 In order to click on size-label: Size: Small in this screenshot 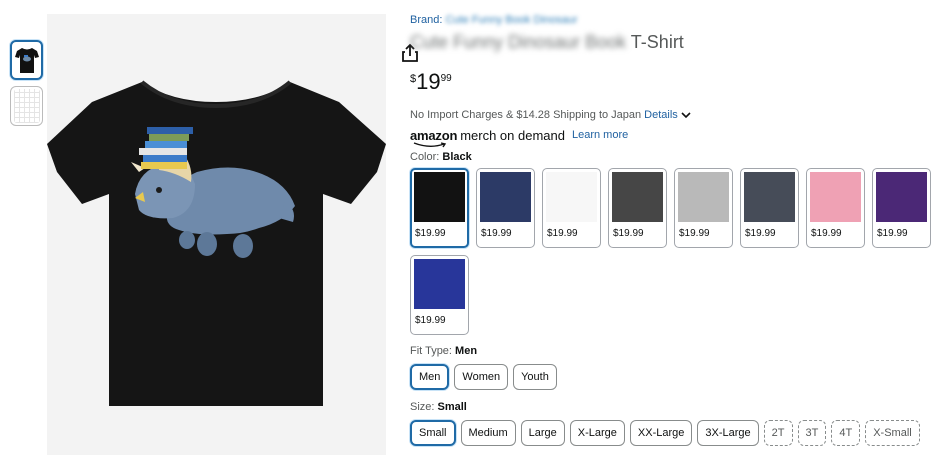, I will do `click(675, 408)`.